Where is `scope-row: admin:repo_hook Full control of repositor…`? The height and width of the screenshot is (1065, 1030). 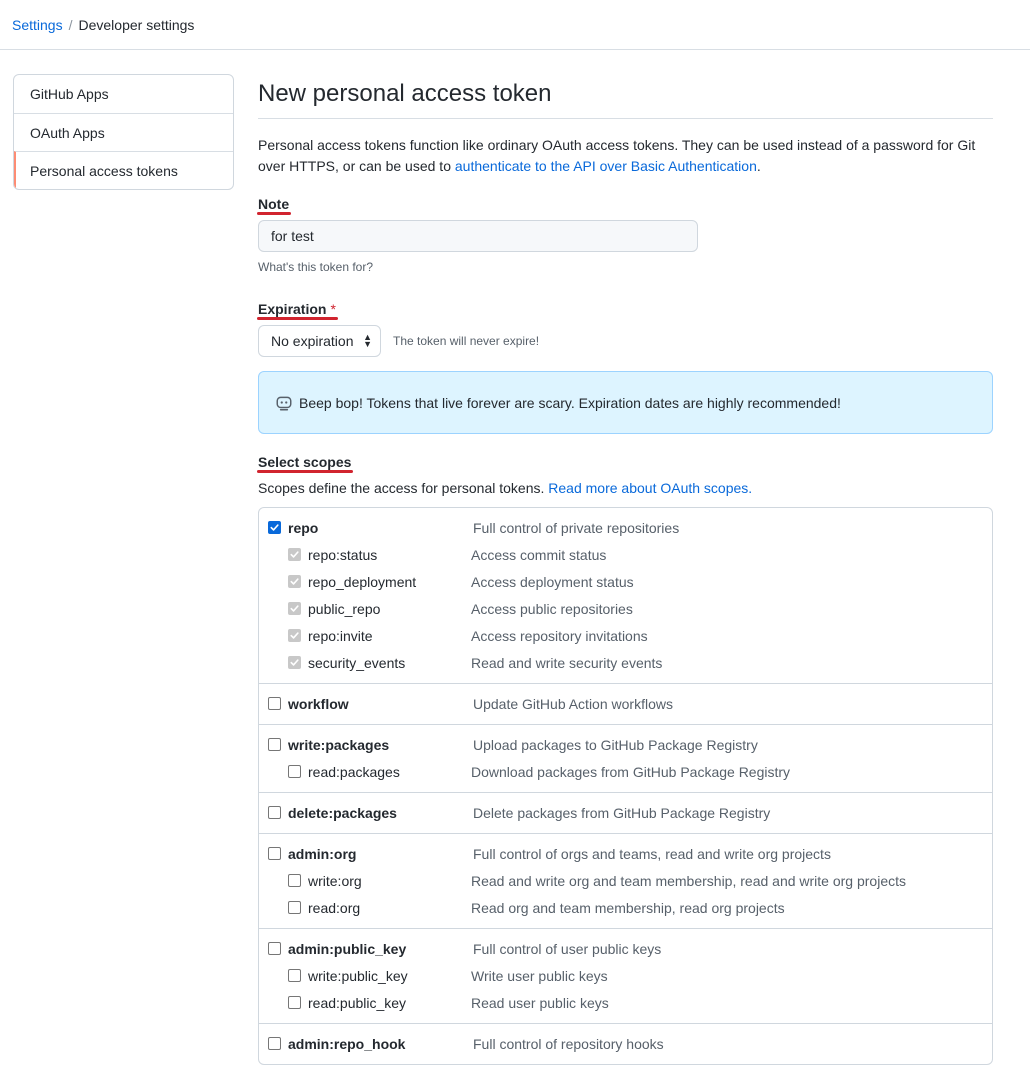 scope-row: admin:repo_hook Full control of repositor… is located at coordinates (625, 1043).